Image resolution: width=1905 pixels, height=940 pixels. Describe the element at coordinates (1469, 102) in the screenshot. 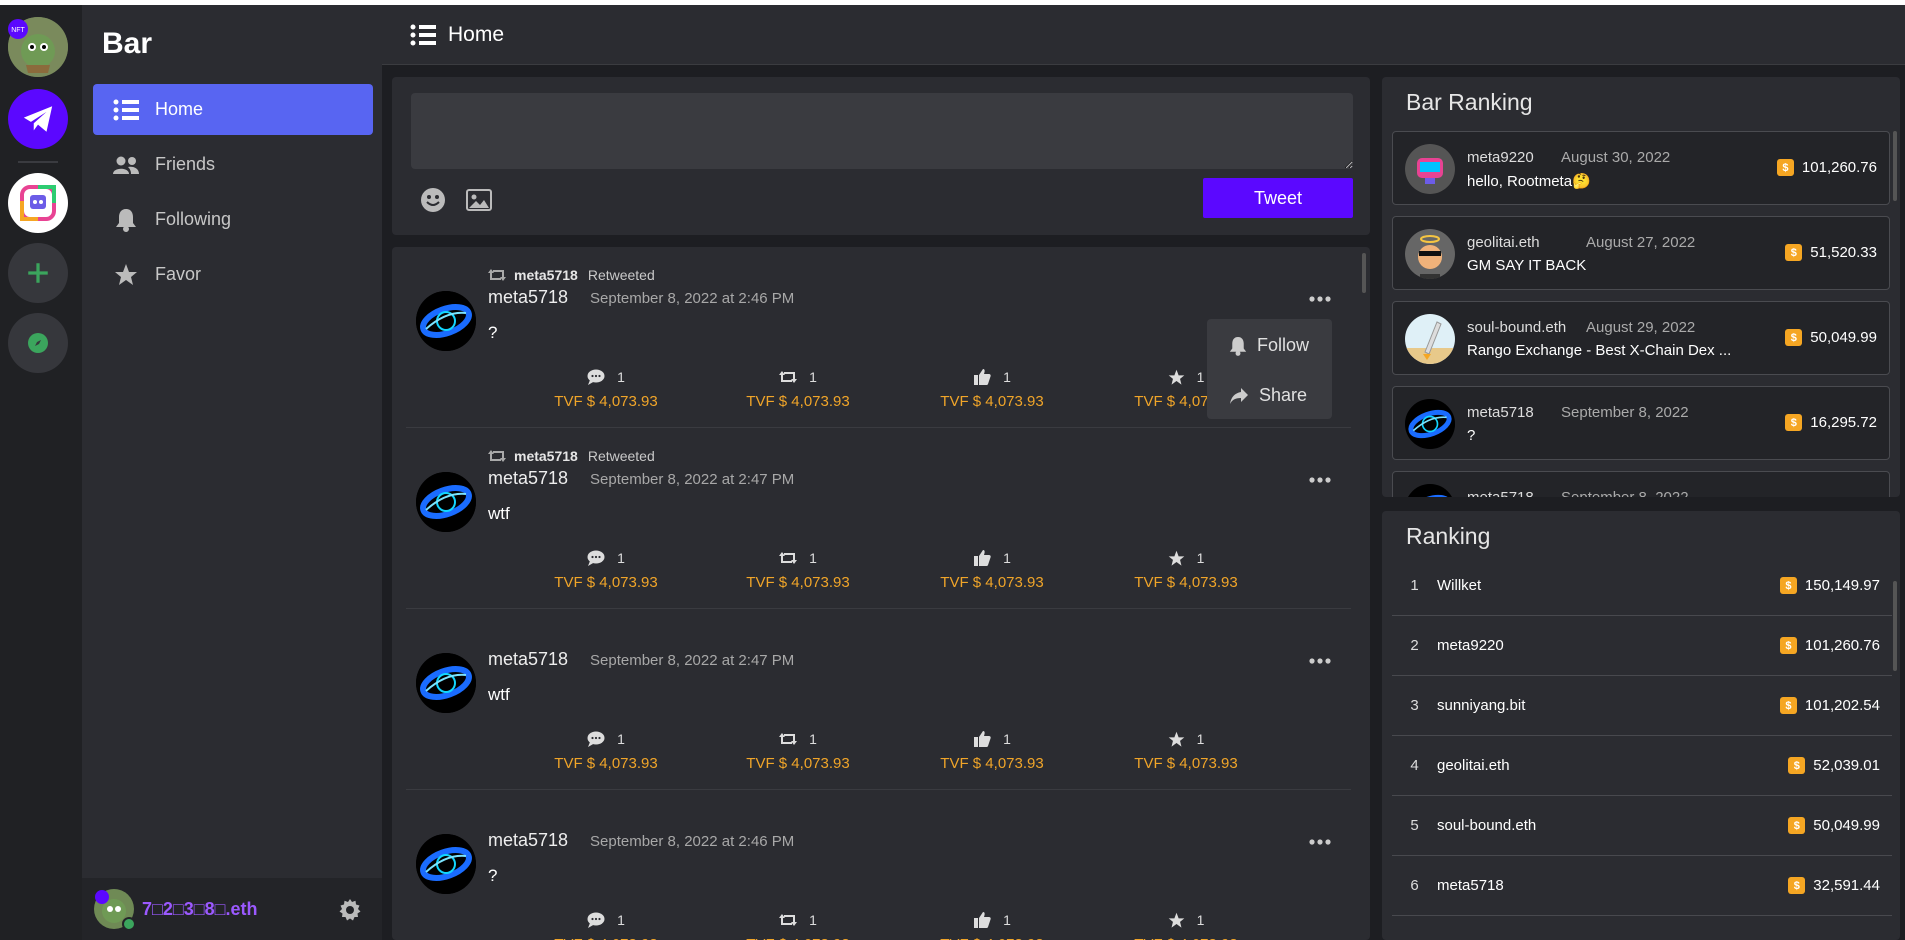

I see `panel-title: Bar Ranking` at that location.